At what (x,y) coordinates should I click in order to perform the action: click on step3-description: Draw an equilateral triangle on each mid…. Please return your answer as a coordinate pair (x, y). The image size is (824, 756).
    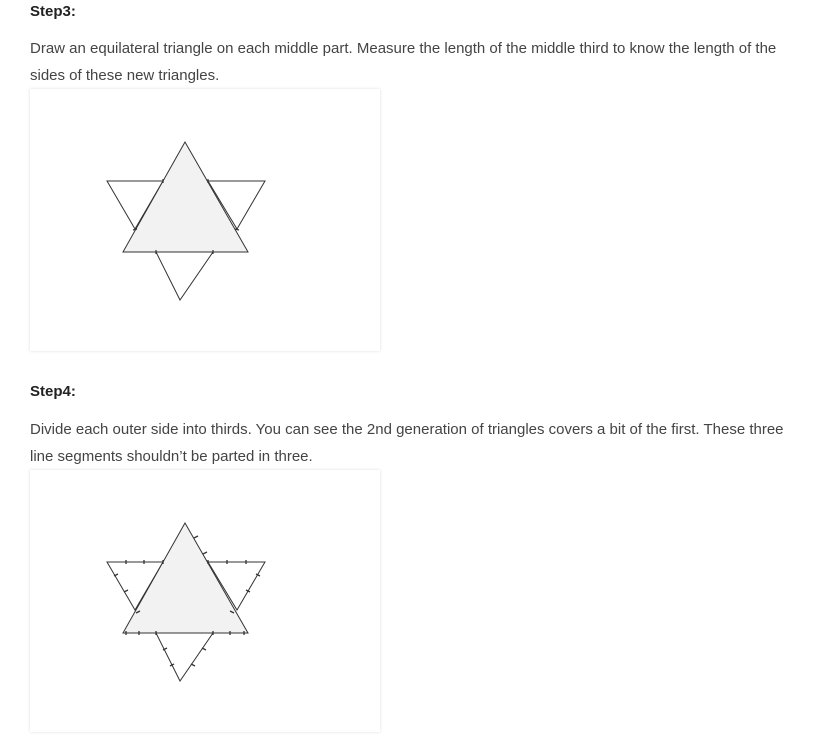
    Looking at the image, I should click on (403, 62).